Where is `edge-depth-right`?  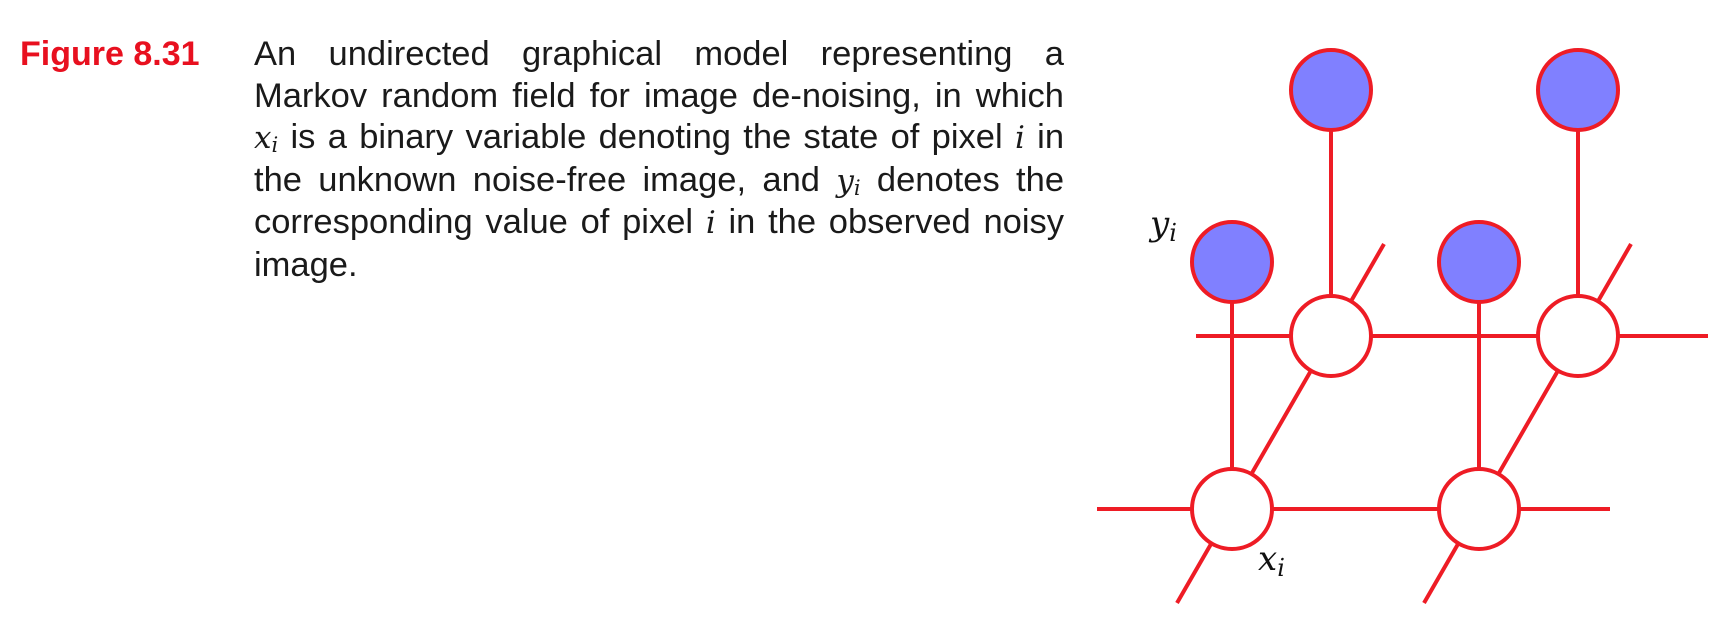 edge-depth-right is located at coordinates (1527, 423).